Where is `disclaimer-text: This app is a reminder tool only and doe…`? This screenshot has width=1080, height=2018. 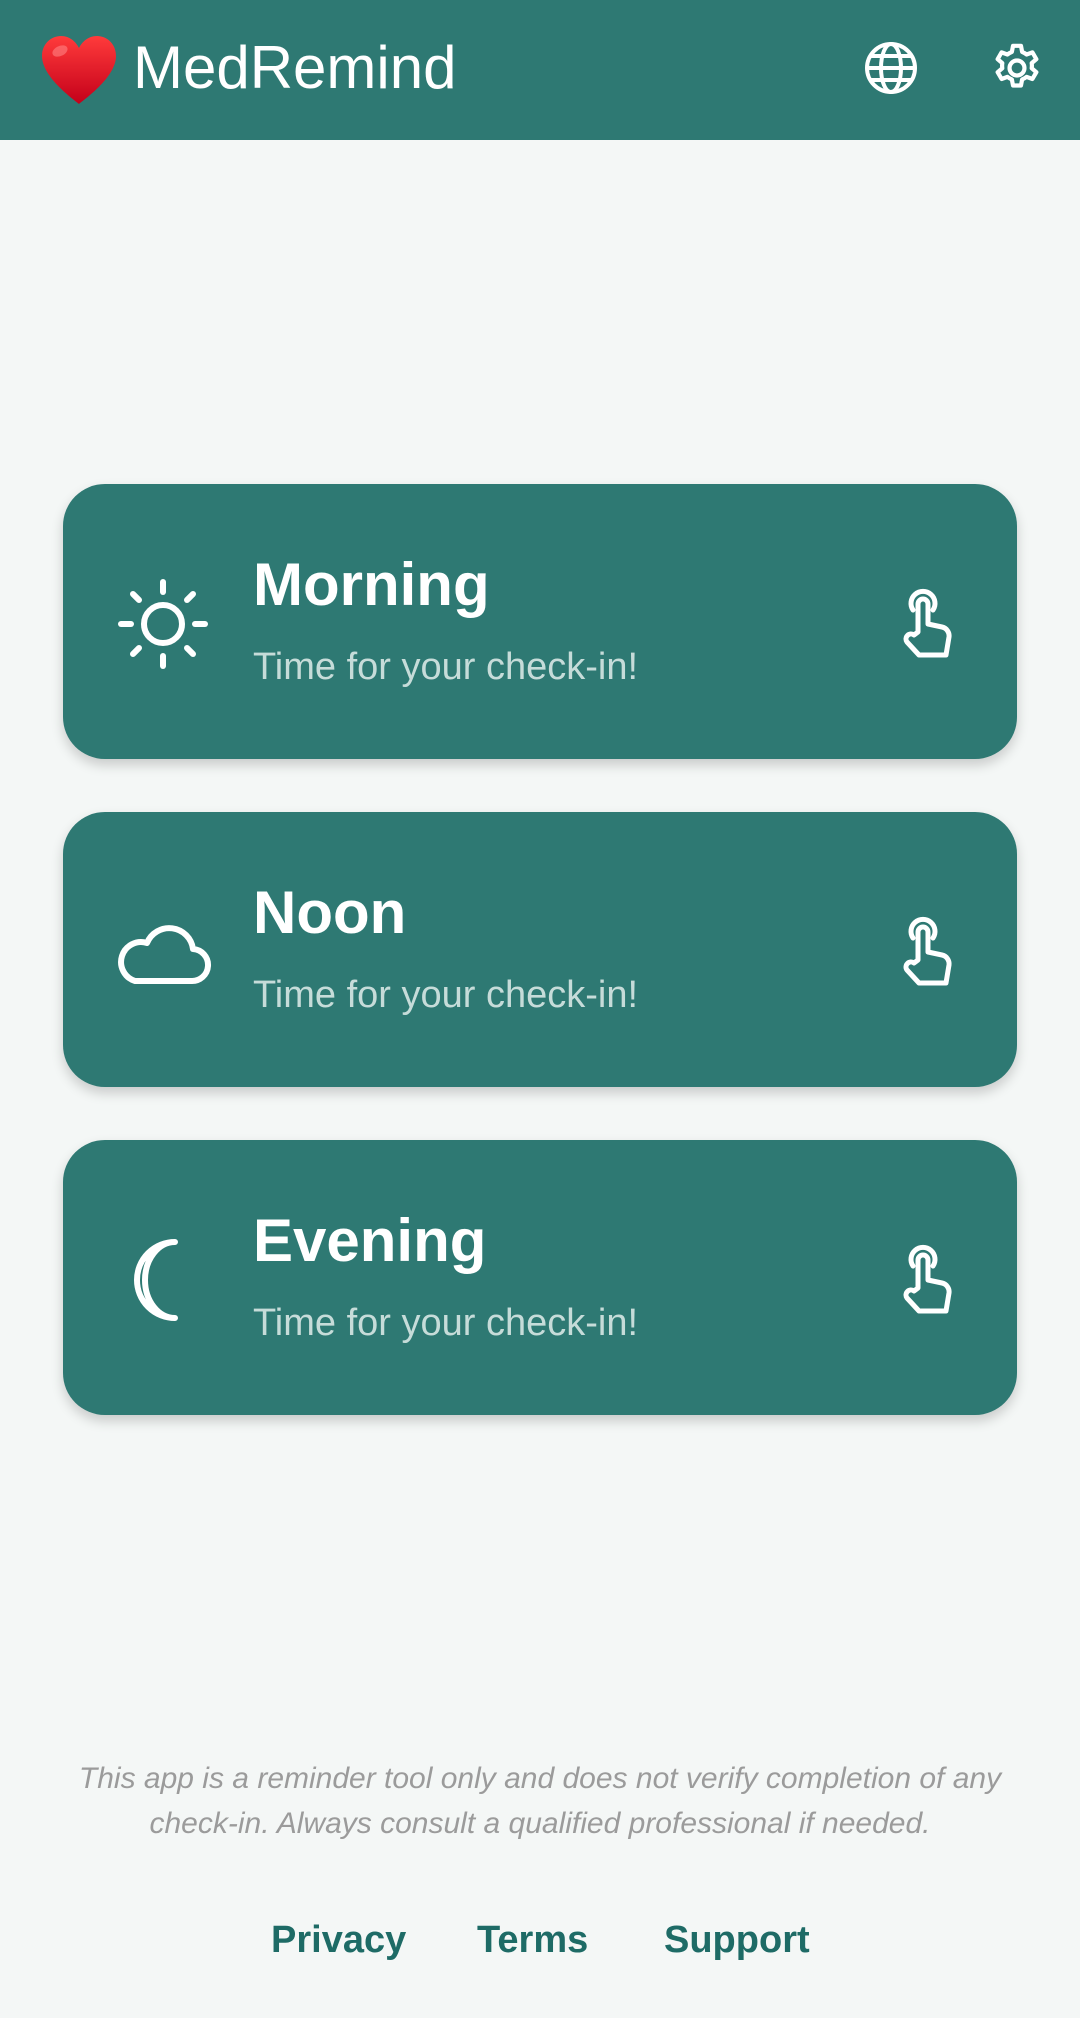 disclaimer-text: This app is a reminder tool only and doe… is located at coordinates (540, 1801).